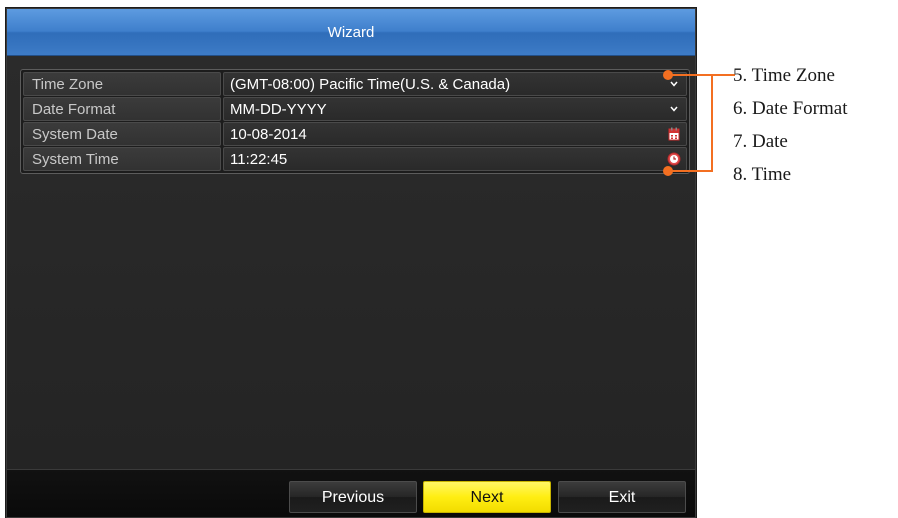 The image size is (898, 518). What do you see at coordinates (790, 108) in the screenshot?
I see `annotation-date-format: 6. Date Format` at bounding box center [790, 108].